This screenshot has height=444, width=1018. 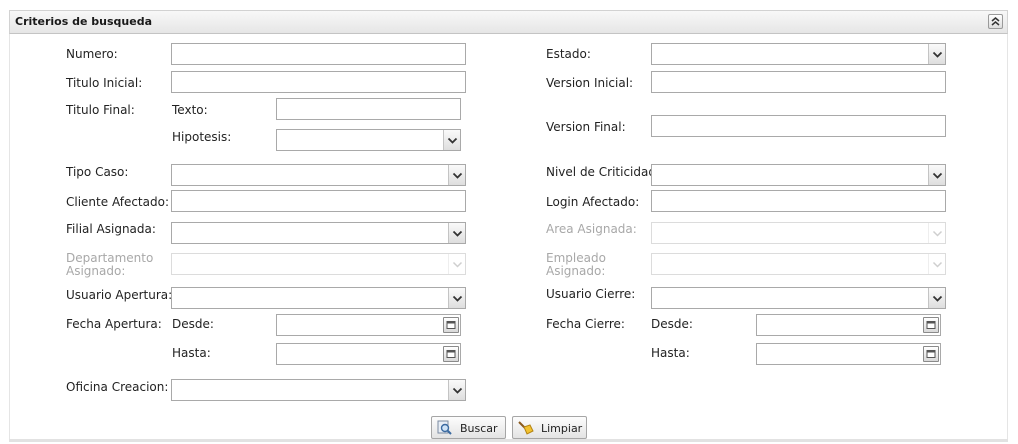 What do you see at coordinates (479, 428) in the screenshot?
I see `buscar-button-label: Buscar` at bounding box center [479, 428].